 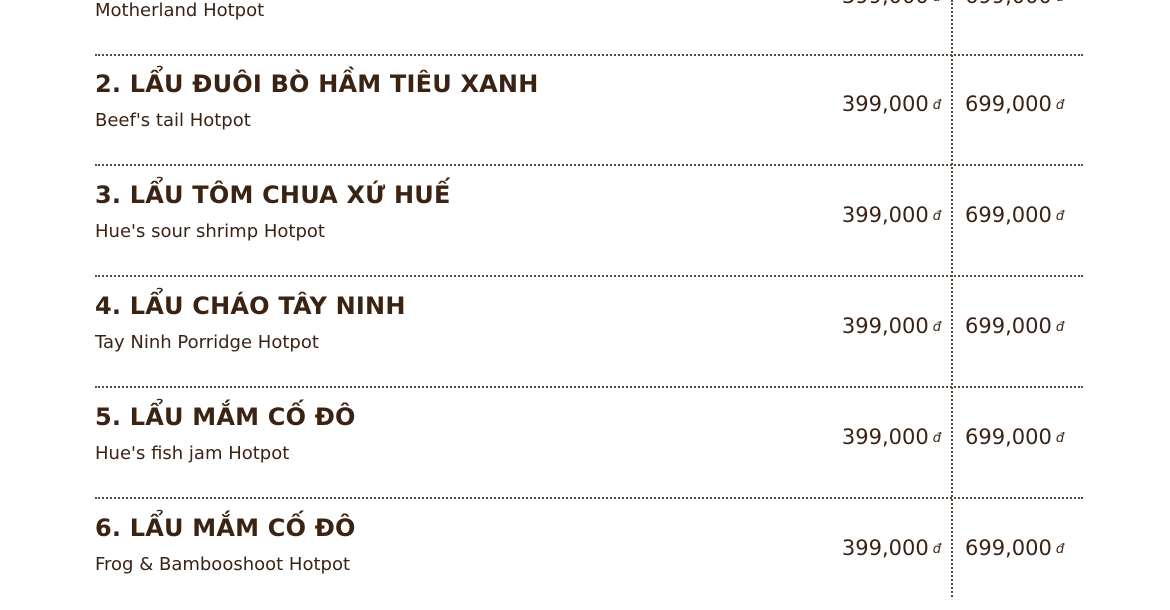 I want to click on menu-item-subtitle: Hue's fish jam Hotpot, so click(x=192, y=453).